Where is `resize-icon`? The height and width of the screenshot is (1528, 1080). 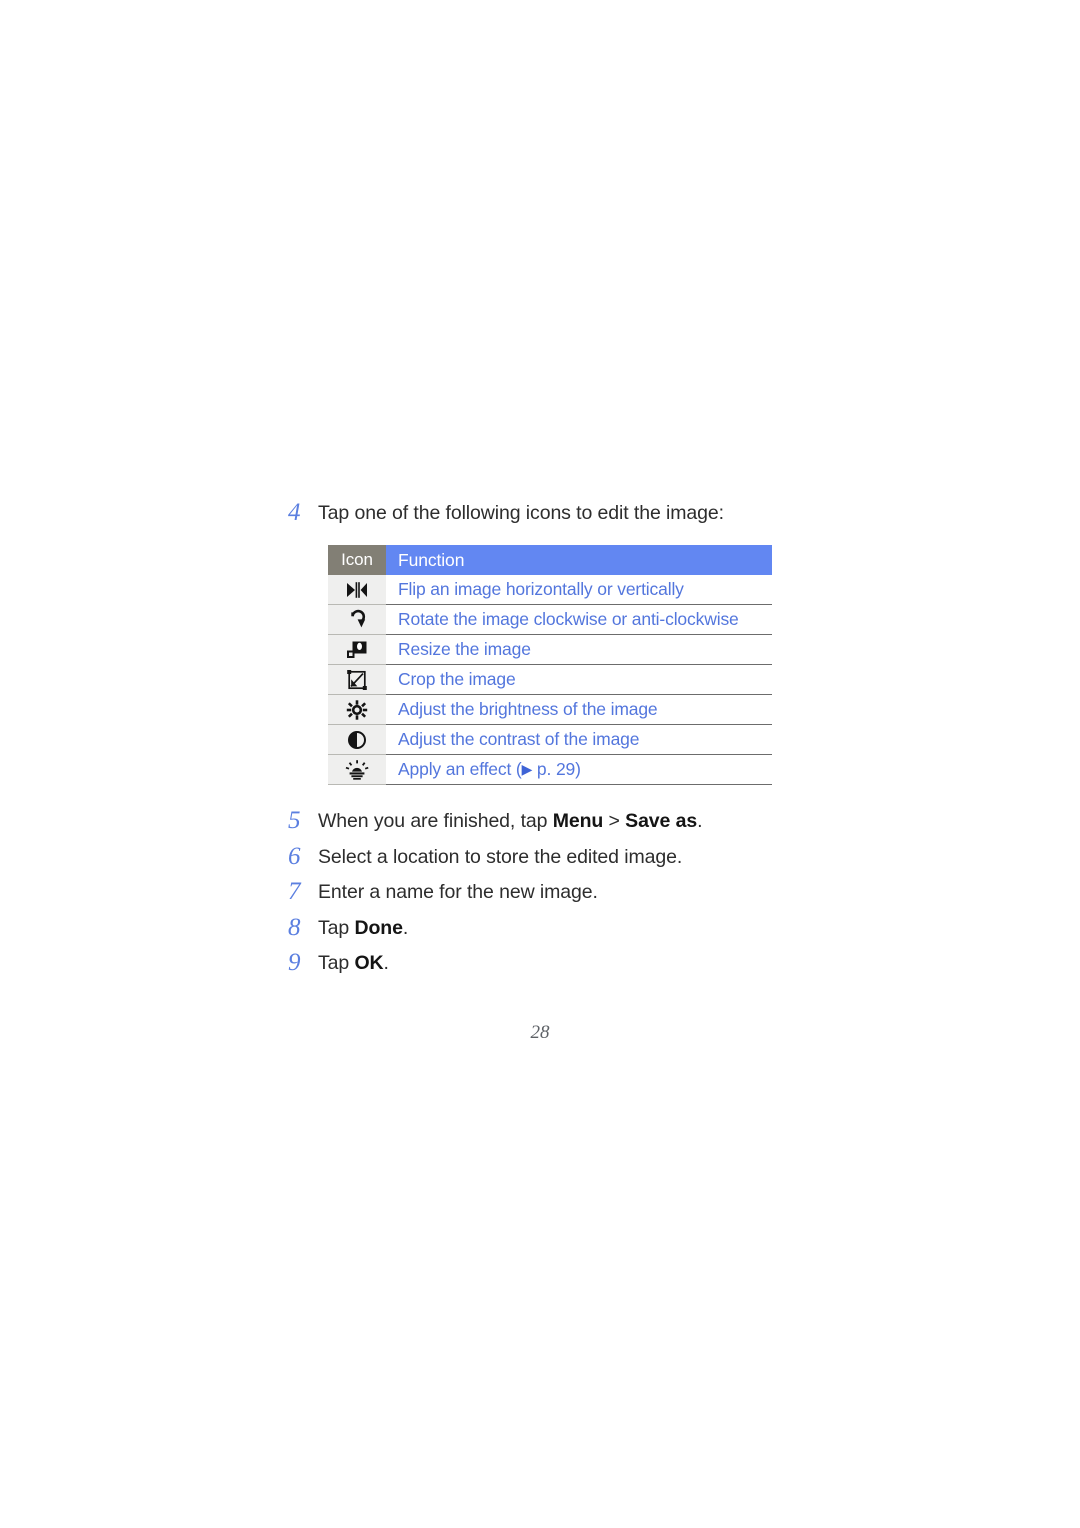 resize-icon is located at coordinates (357, 650).